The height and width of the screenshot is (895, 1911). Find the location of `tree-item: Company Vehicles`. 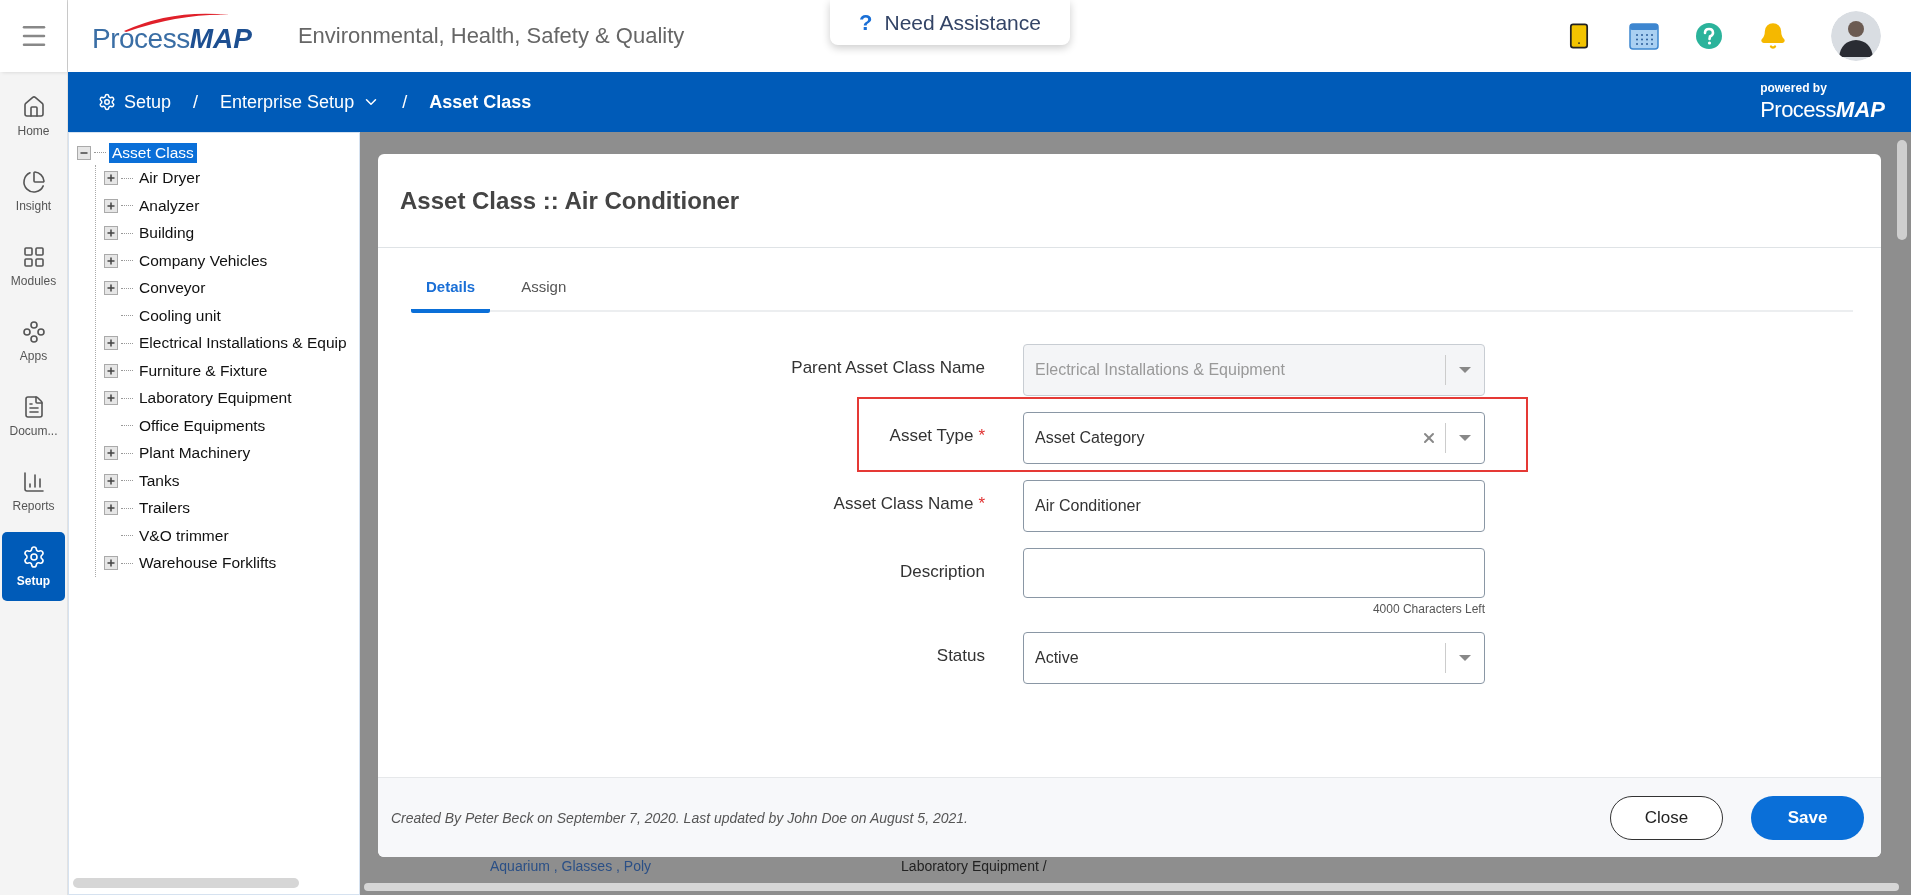

tree-item: Company Vehicles is located at coordinates (203, 260).